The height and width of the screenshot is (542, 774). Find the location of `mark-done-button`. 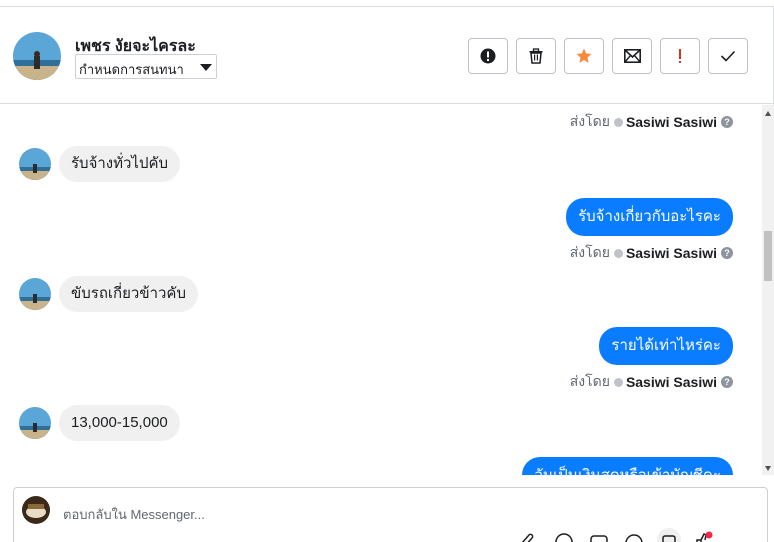

mark-done-button is located at coordinates (728, 56).